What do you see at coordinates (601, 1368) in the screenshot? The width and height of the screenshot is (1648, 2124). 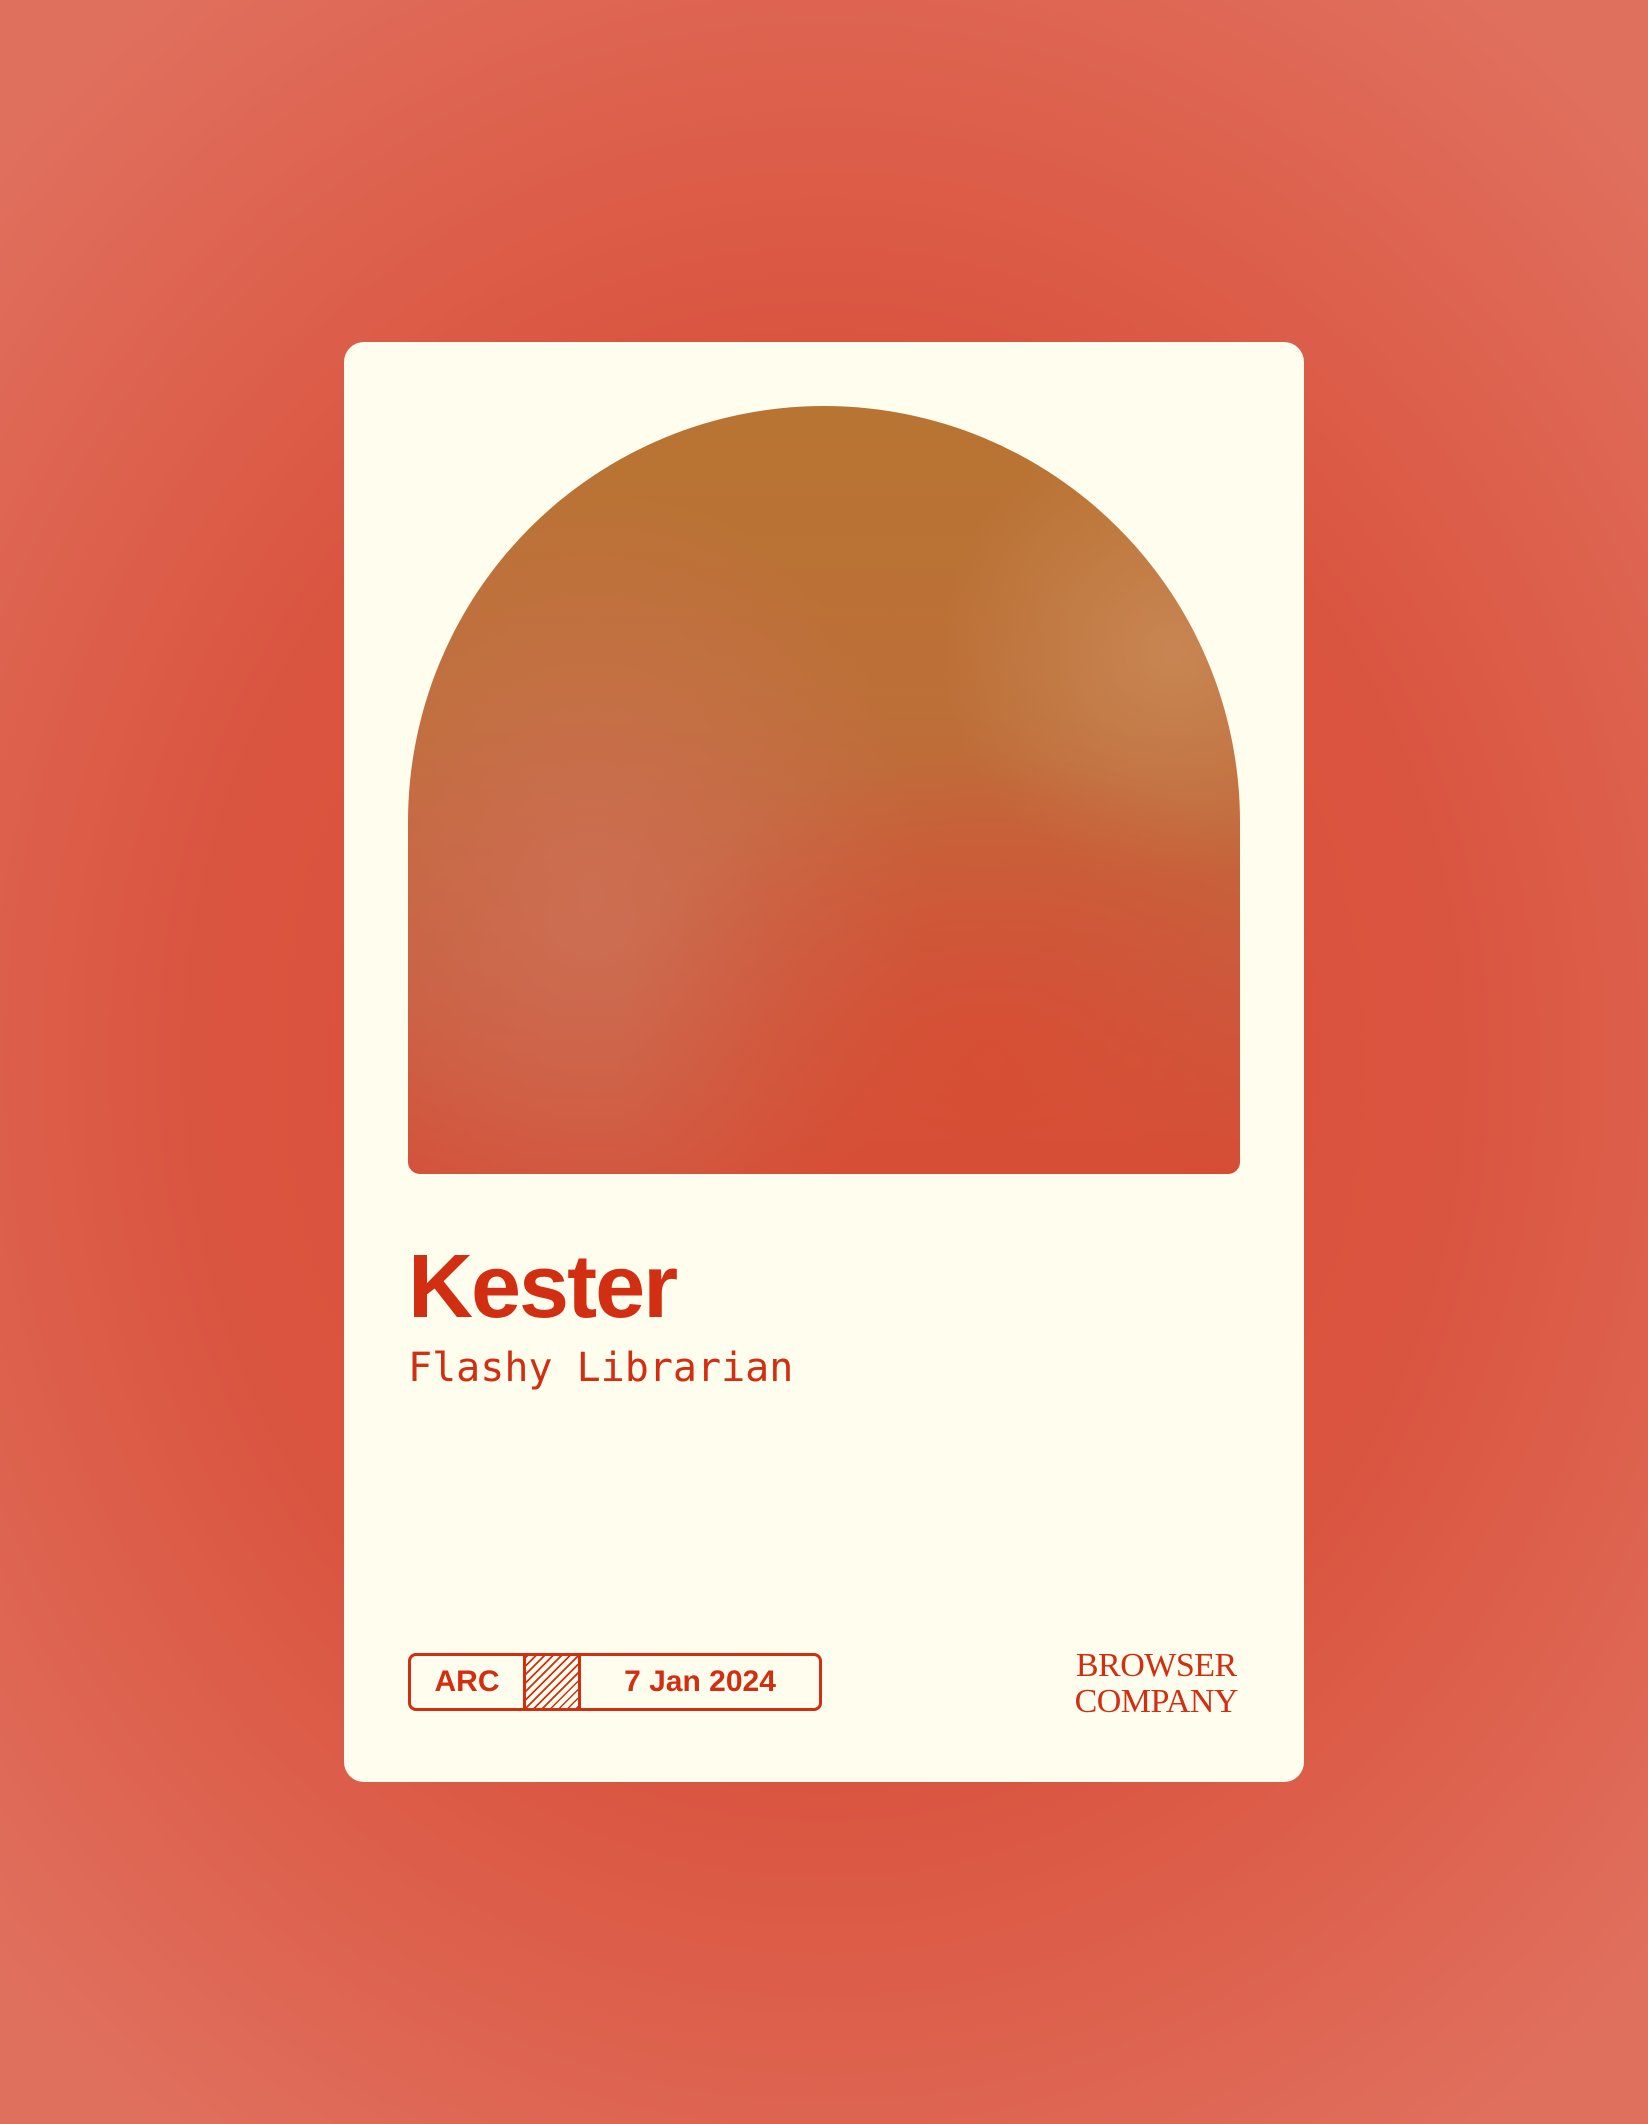 I see `profile-role: Flashy Librarian` at bounding box center [601, 1368].